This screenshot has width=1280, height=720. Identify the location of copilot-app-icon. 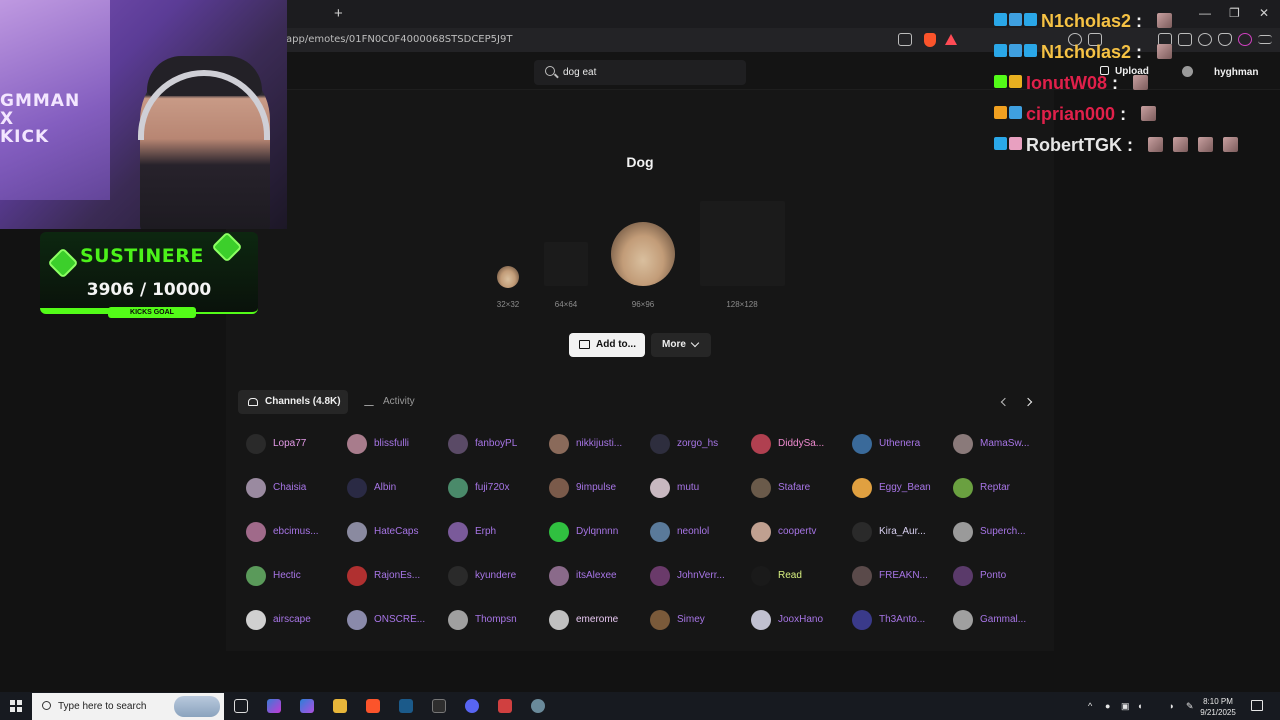
(307, 706).